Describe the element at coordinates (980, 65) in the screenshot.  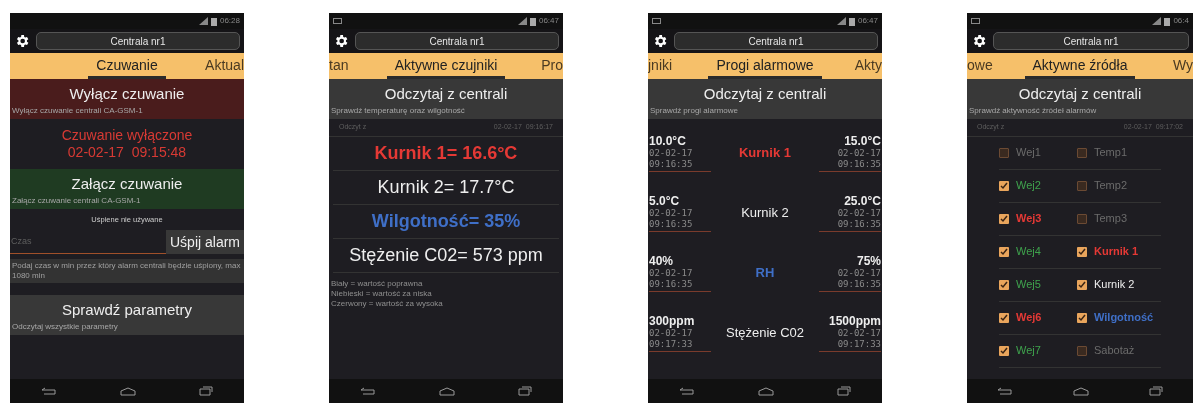
I see `tab: owe` at that location.